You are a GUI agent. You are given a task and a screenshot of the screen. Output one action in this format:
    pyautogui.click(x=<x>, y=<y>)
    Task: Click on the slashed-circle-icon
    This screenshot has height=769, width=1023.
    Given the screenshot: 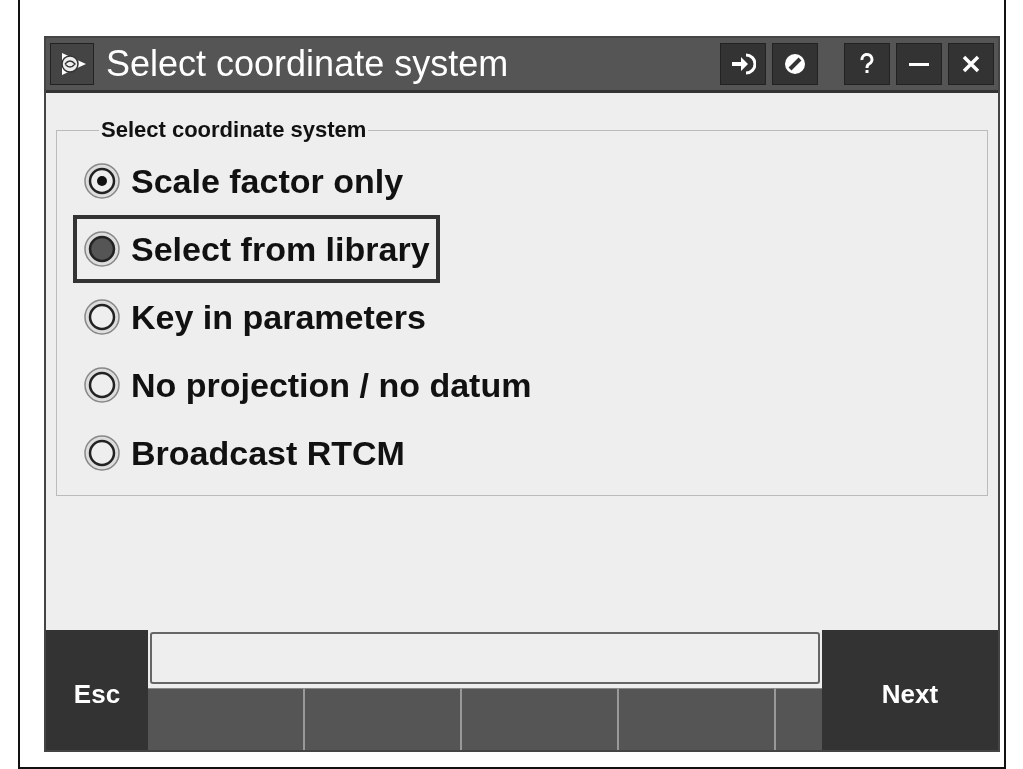 What is the action you would take?
    pyautogui.click(x=795, y=64)
    